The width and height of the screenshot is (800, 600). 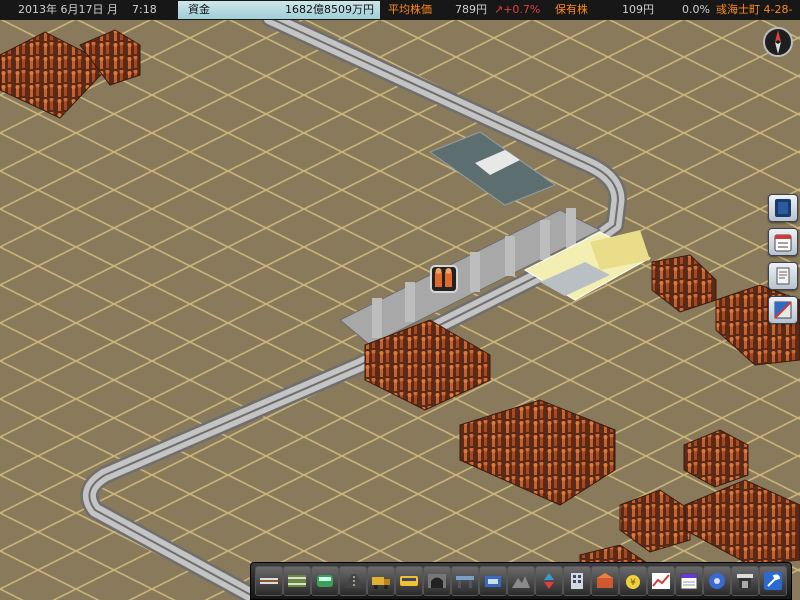 I want to click on avg-stock-label: 平均株価, so click(x=410, y=9).